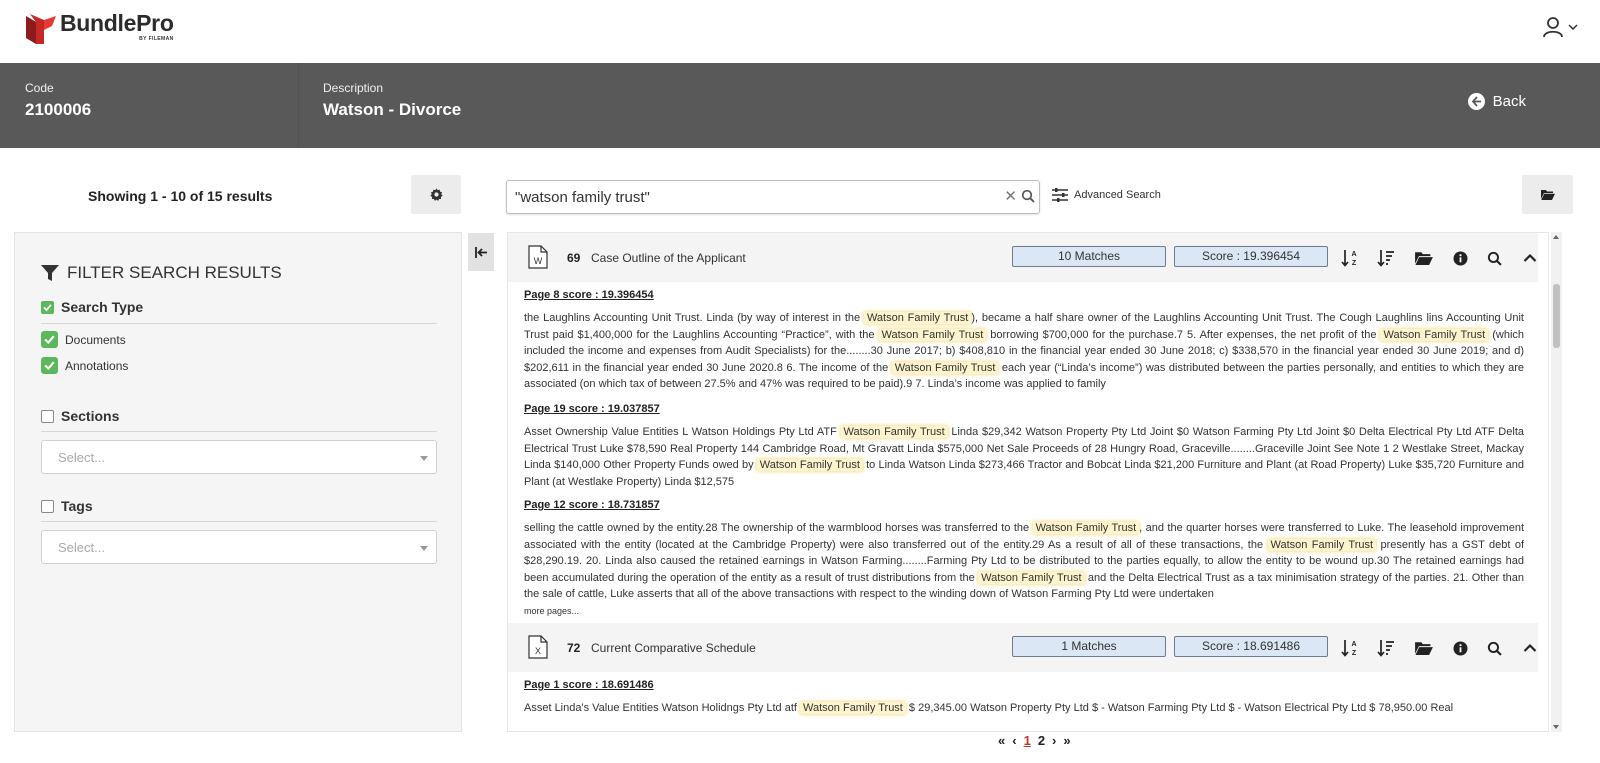 The width and height of the screenshot is (1600, 763). I want to click on app-logo: BundlePro BY FILEMAN, so click(99, 30).